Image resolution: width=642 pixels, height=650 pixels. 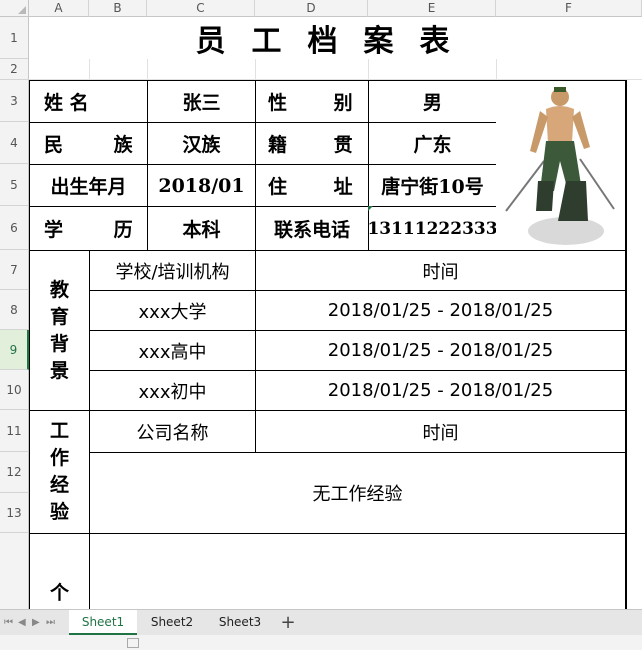 I want to click on birth-value-cell: 2018/01, so click(x=201, y=185).